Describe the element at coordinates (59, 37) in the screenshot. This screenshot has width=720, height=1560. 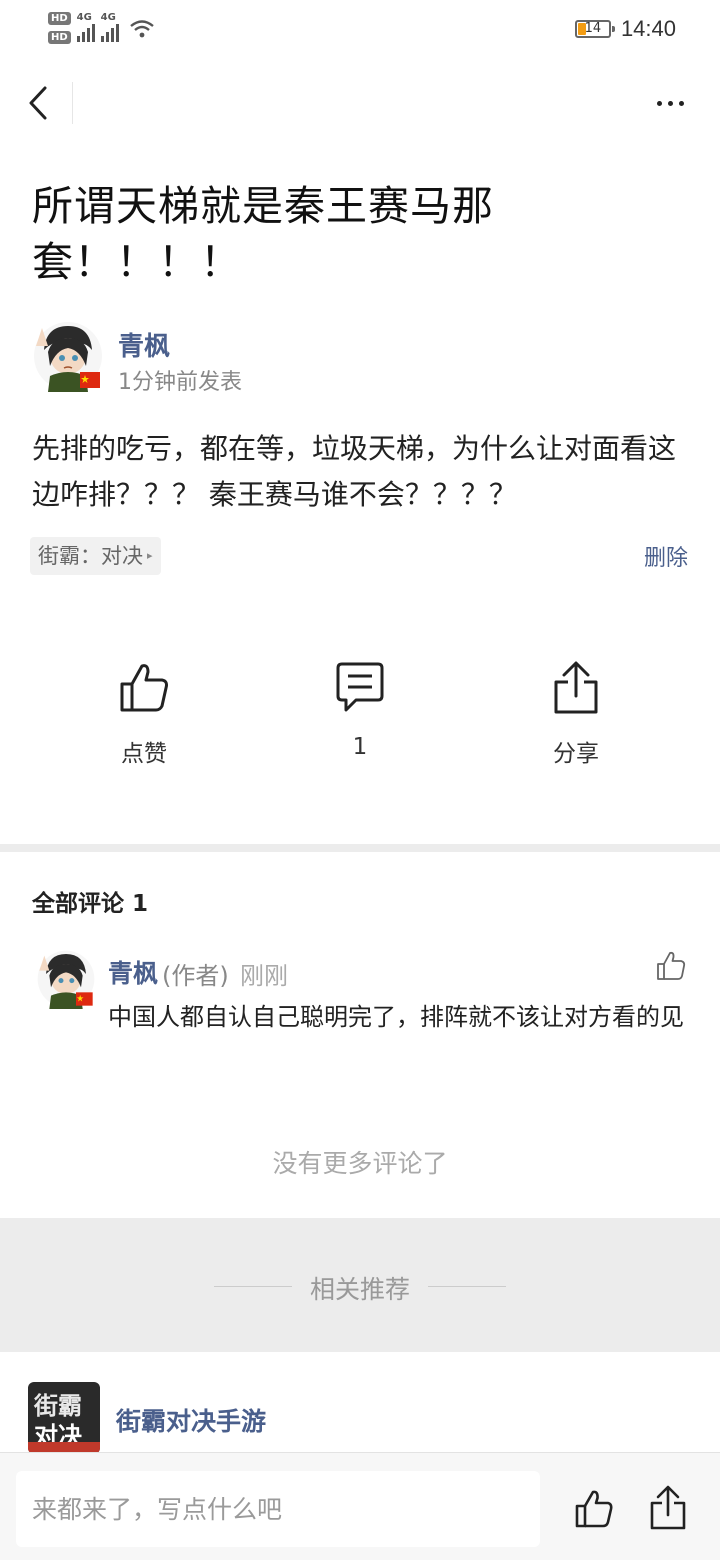
I see `hd-badge-2: HD` at that location.